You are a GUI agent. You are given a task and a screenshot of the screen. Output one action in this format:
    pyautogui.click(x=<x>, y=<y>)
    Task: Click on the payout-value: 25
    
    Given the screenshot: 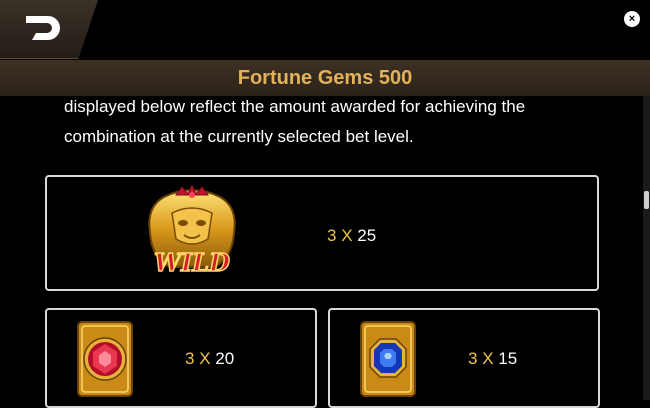 What is the action you would take?
    pyautogui.click(x=367, y=235)
    